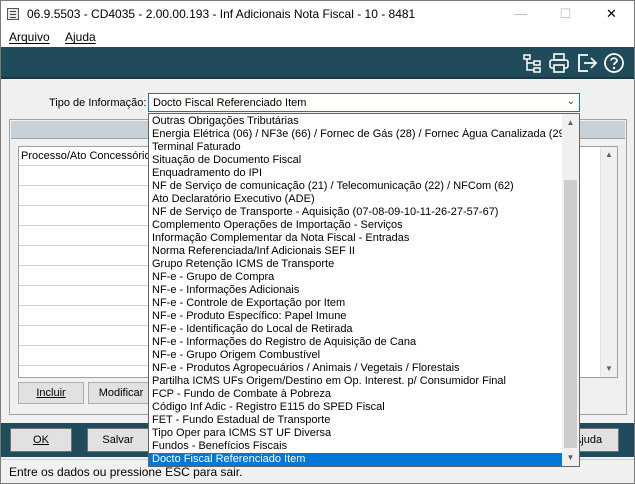 This screenshot has width=635, height=484. What do you see at coordinates (587, 63) in the screenshot?
I see `exit-icon` at bounding box center [587, 63].